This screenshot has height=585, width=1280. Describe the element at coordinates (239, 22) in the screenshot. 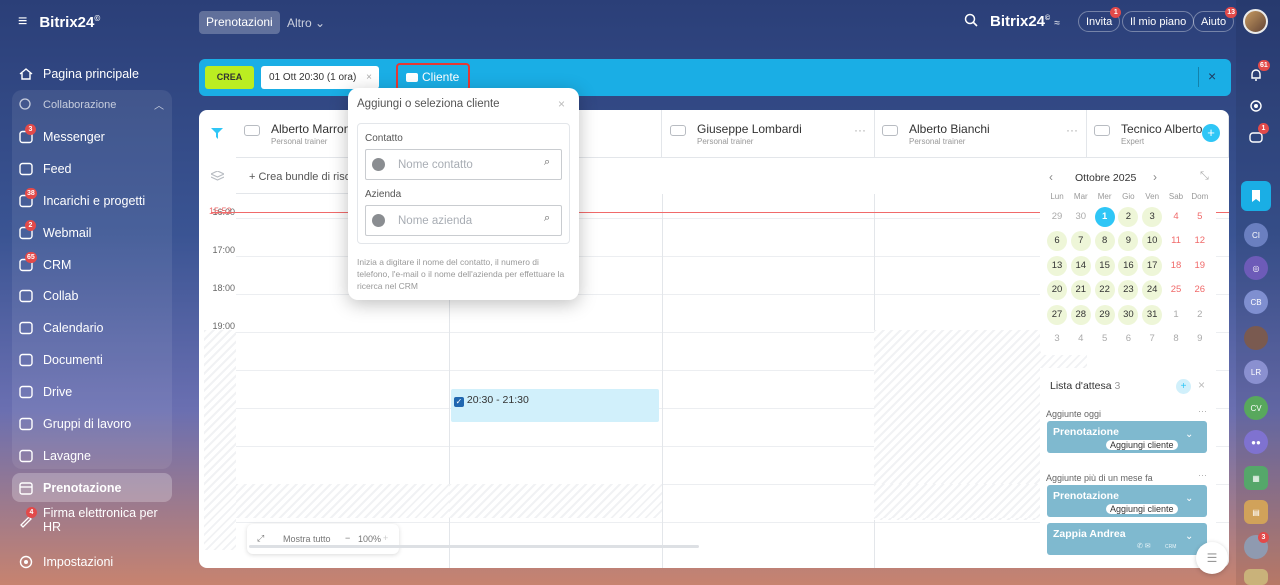

I see `tab-prenotazioni: Prenotazioni` at that location.